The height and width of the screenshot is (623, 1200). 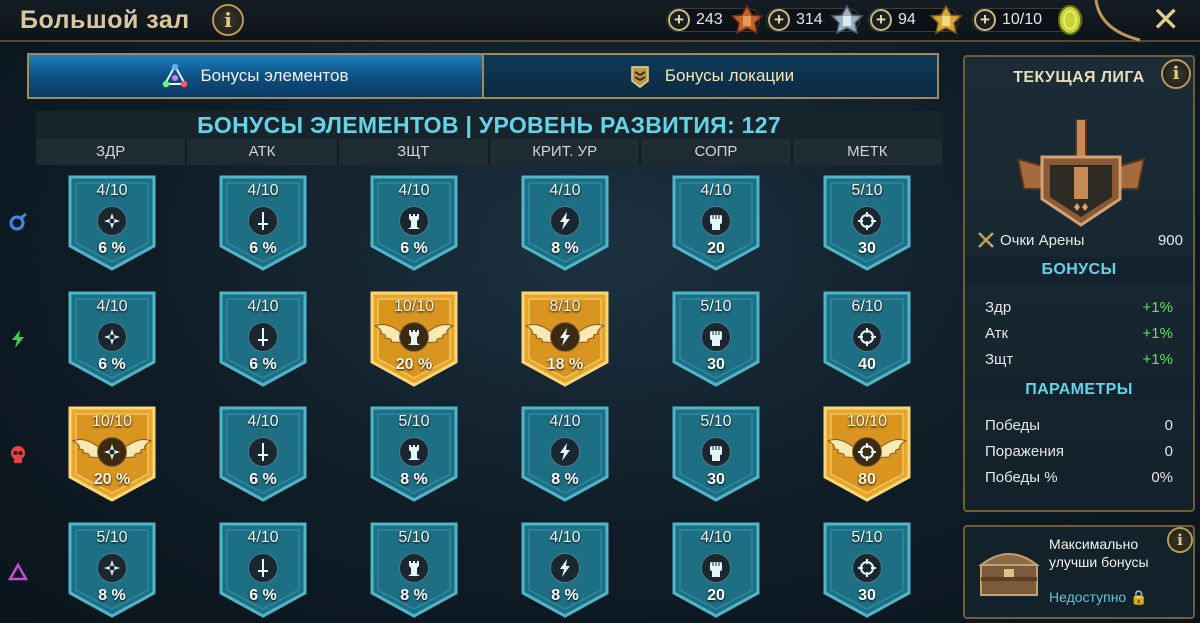 I want to click on bonus-label: Здр, so click(x=998, y=307).